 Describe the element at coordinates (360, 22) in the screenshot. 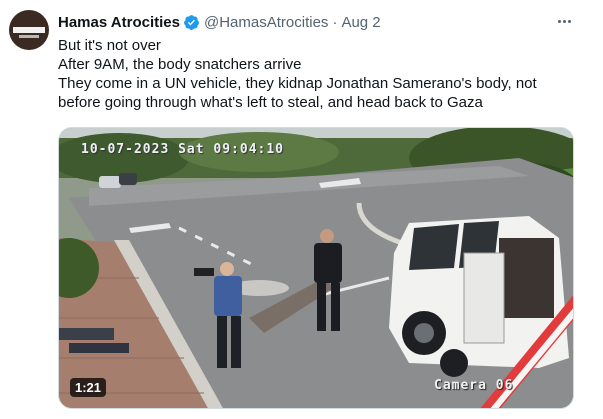

I see `tweet-date: Aug 2` at that location.